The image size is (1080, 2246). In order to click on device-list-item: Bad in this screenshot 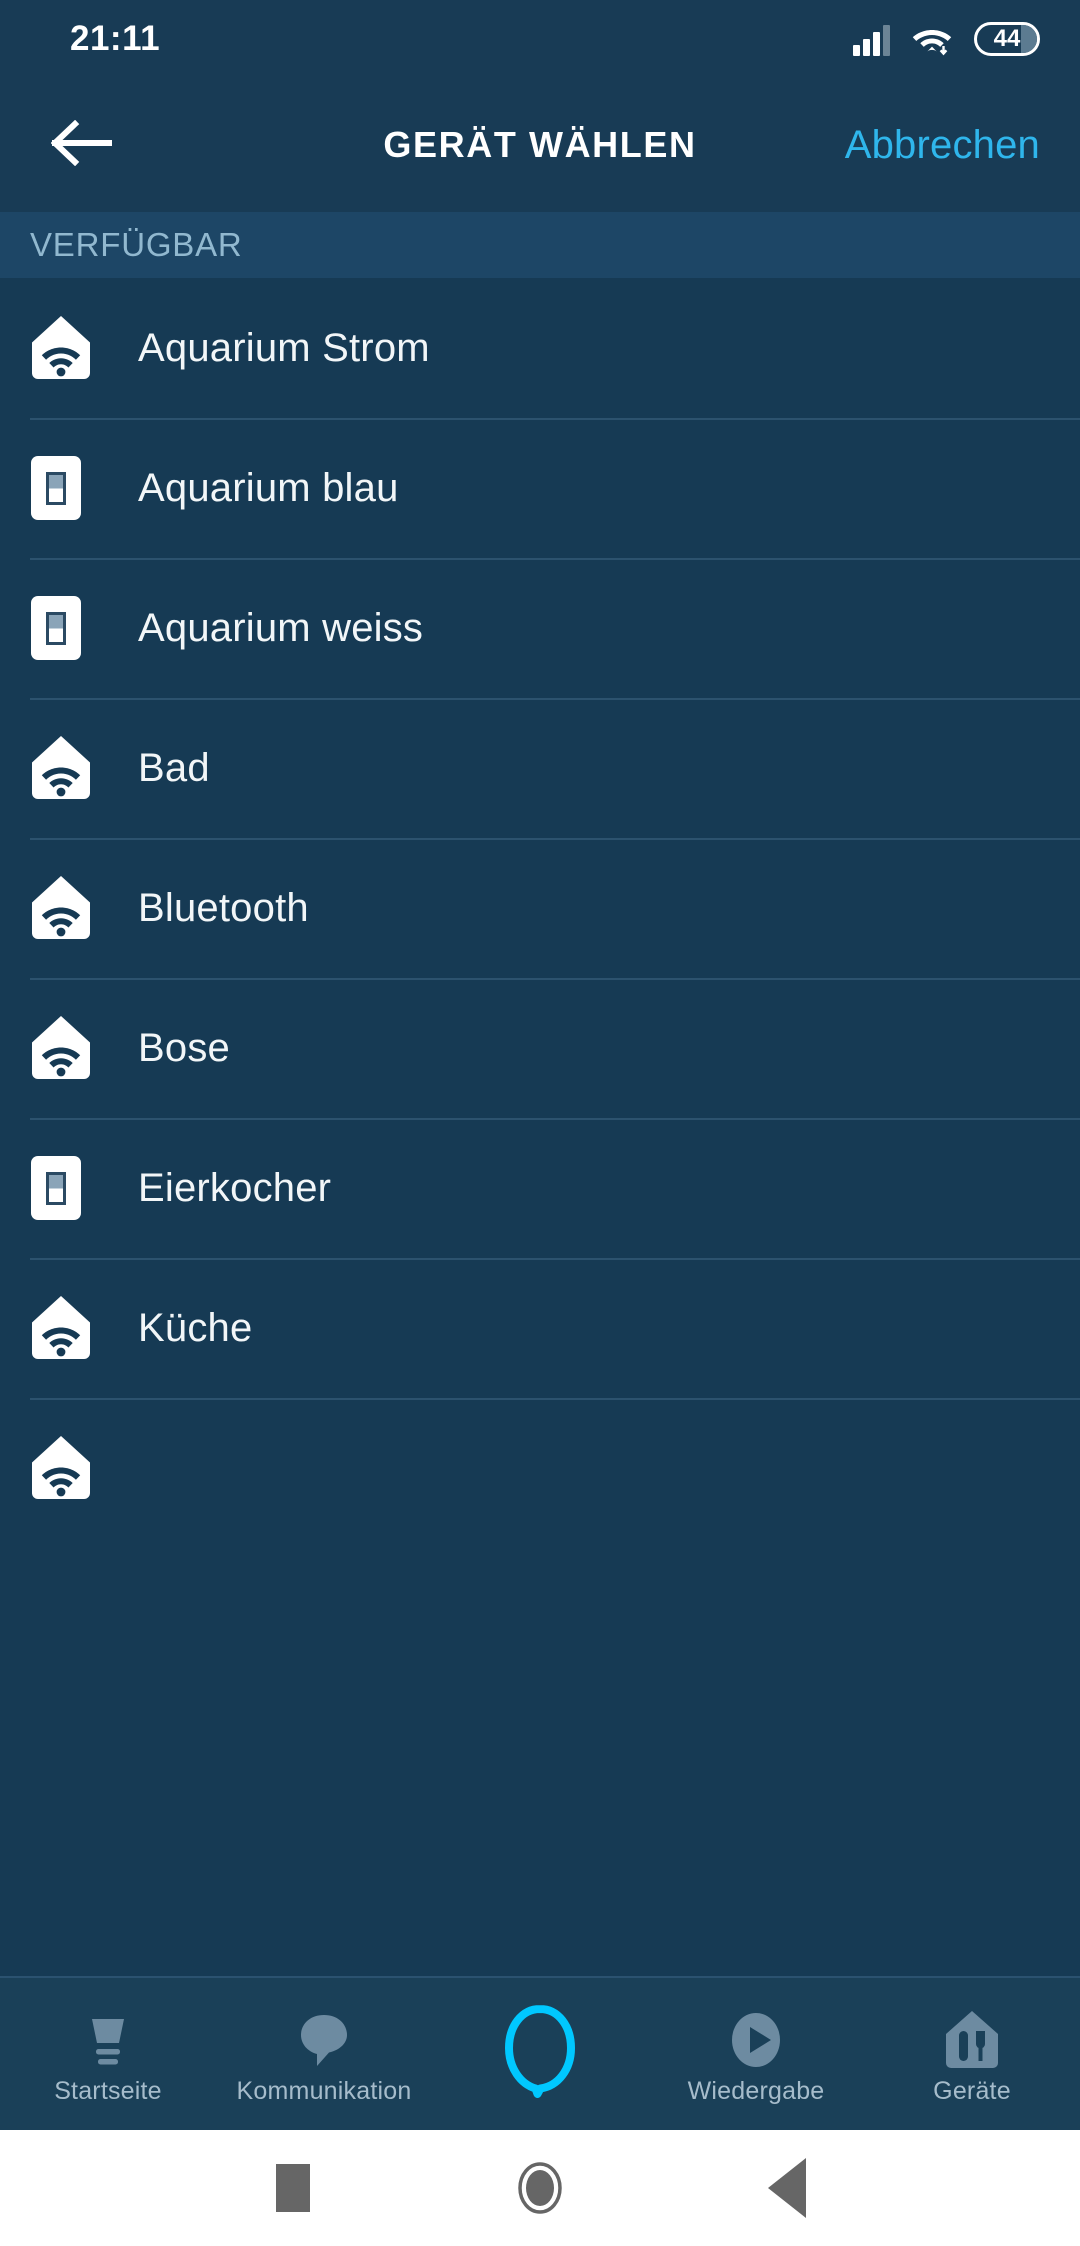, I will do `click(540, 768)`.